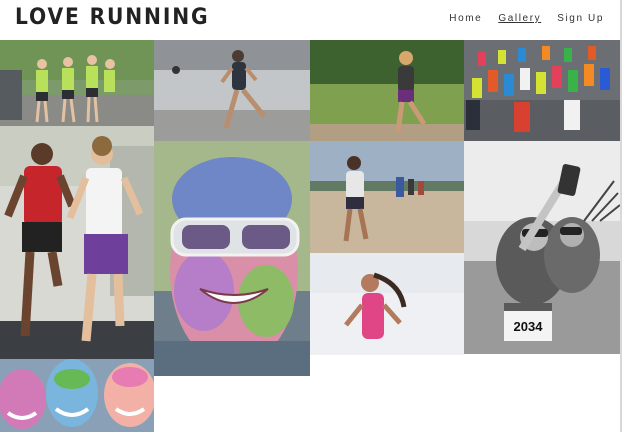 This screenshot has width=622, height=432. Describe the element at coordinates (542, 90) in the screenshot. I see `gallery-photo-marathon-crowd` at that location.